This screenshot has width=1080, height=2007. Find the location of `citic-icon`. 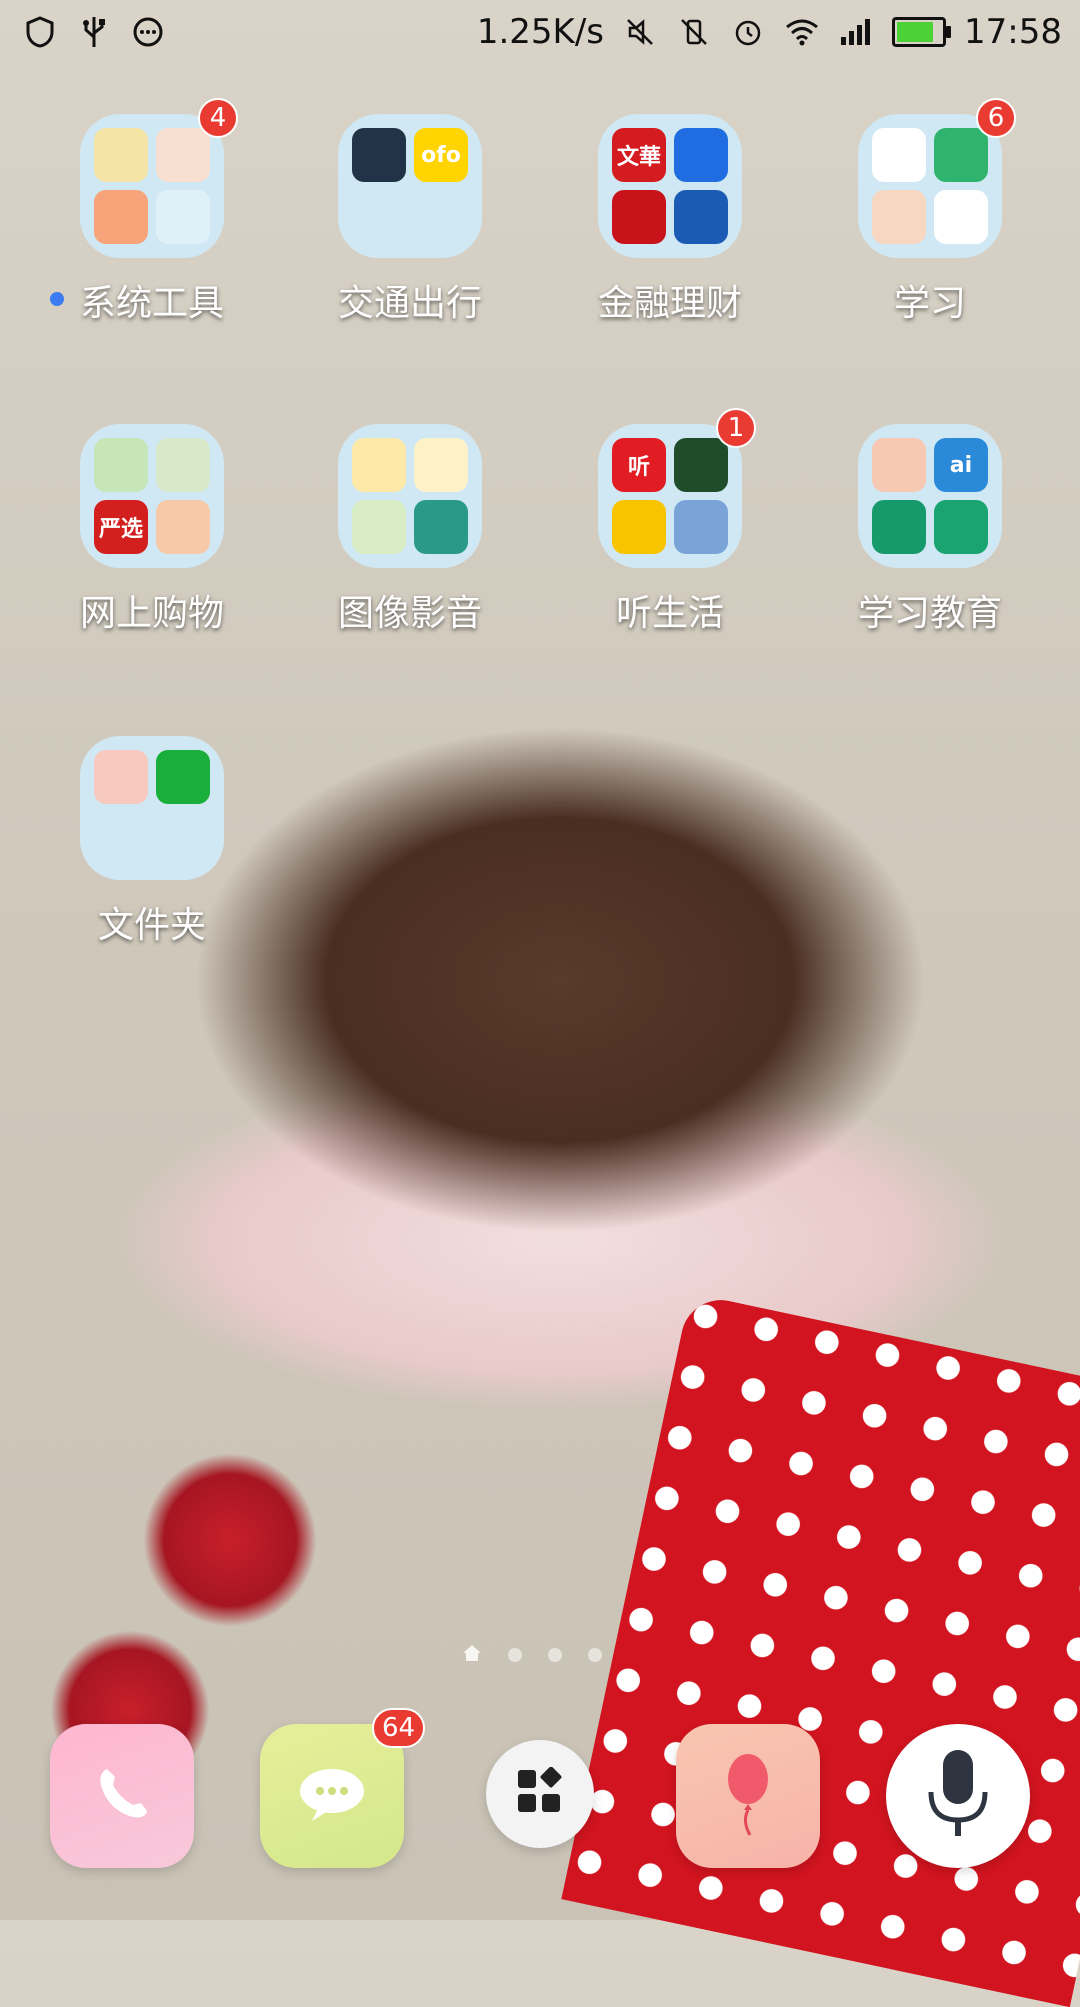

citic-icon is located at coordinates (639, 217).